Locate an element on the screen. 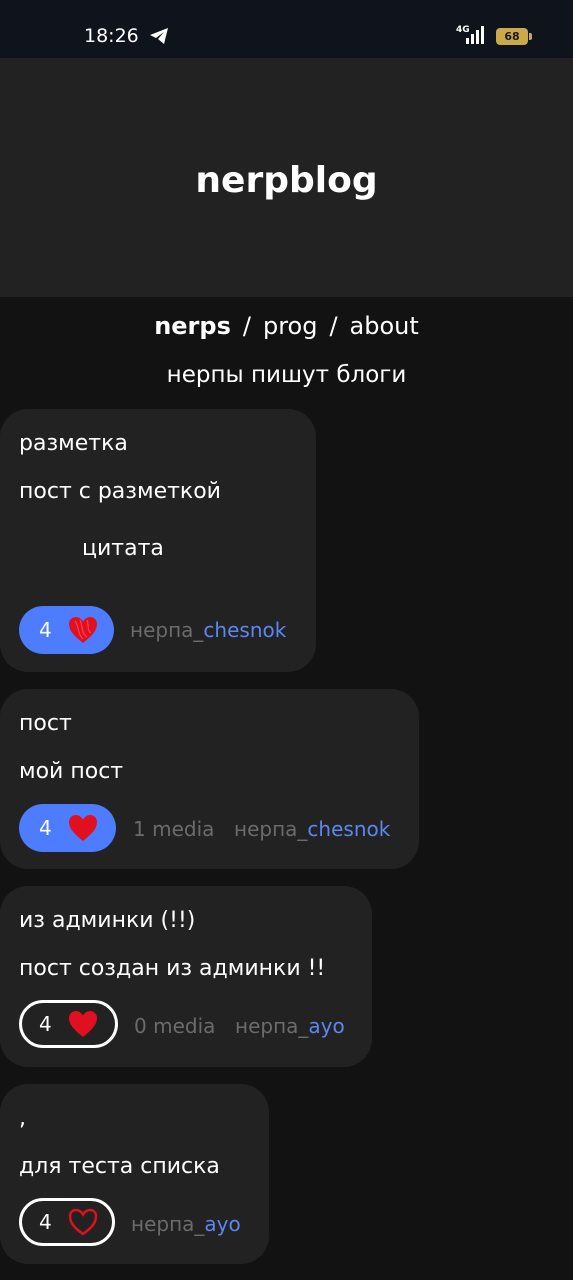 This screenshot has width=573, height=1280. nav-bar: nerps / prog / about is located at coordinates (286, 326).